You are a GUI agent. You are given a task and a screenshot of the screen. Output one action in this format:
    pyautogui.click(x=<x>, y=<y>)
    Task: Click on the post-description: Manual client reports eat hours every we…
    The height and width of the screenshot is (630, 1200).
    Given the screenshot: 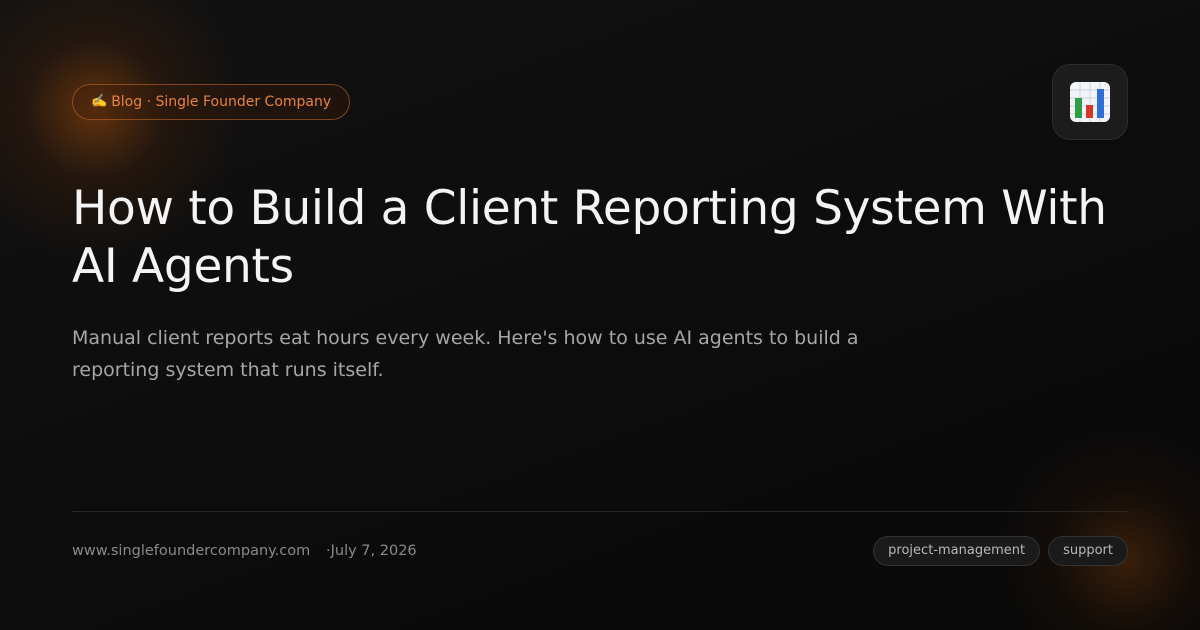 What is the action you would take?
    pyautogui.click(x=465, y=354)
    